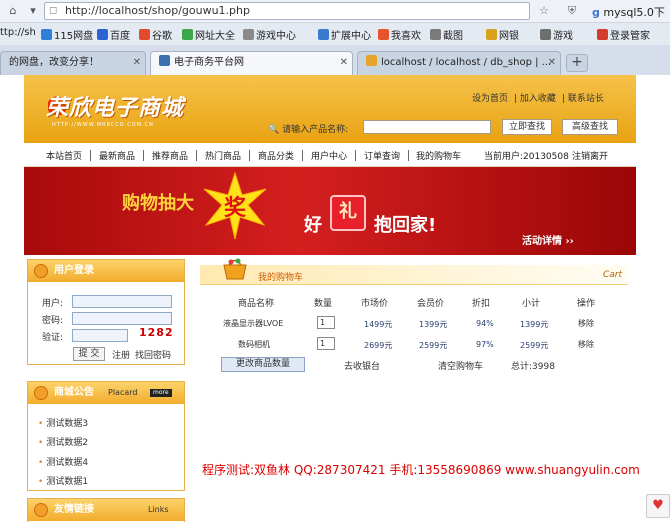 The image size is (670, 522). Describe the element at coordinates (74, 270) in the screenshot. I see `login-box-title: 用户登录` at that location.